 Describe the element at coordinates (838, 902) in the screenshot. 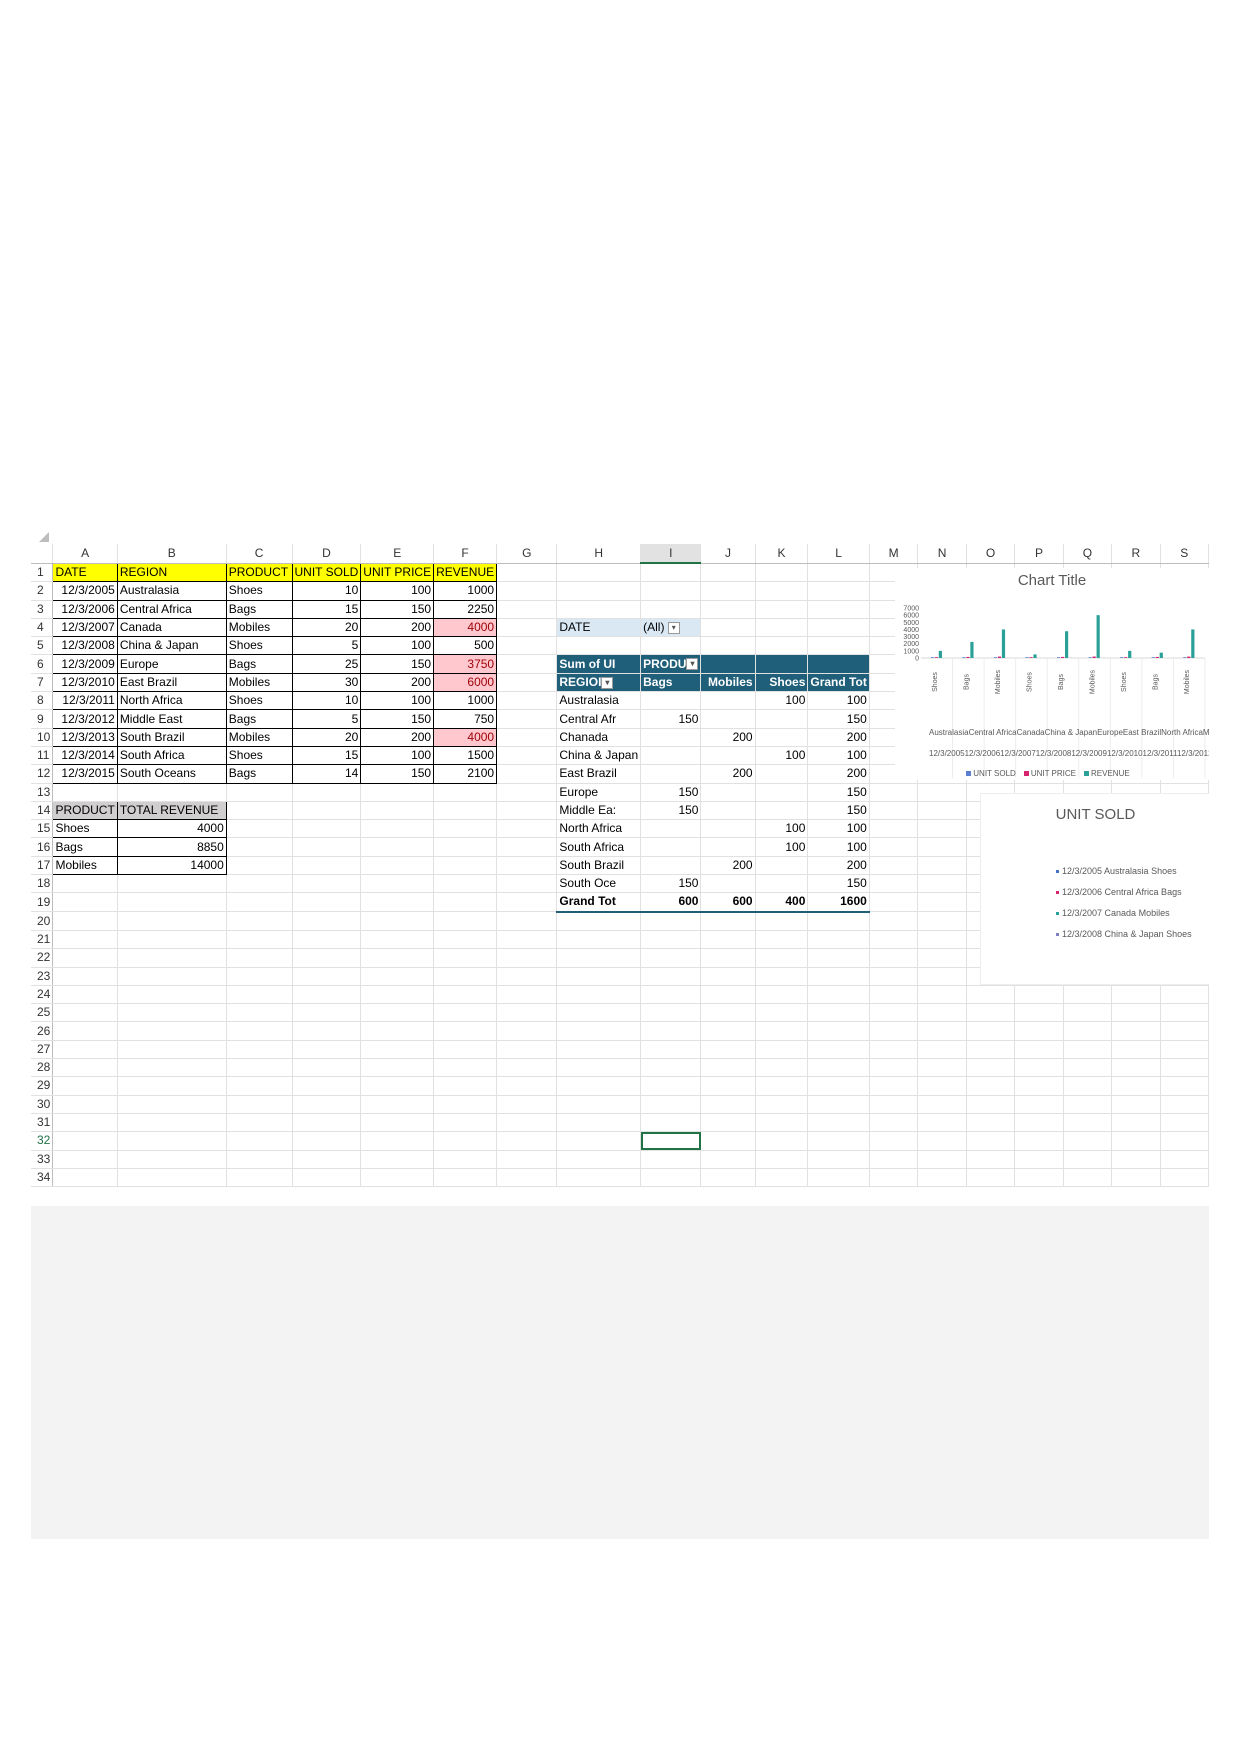

I see `pivot-grand-total: 1600` at that location.